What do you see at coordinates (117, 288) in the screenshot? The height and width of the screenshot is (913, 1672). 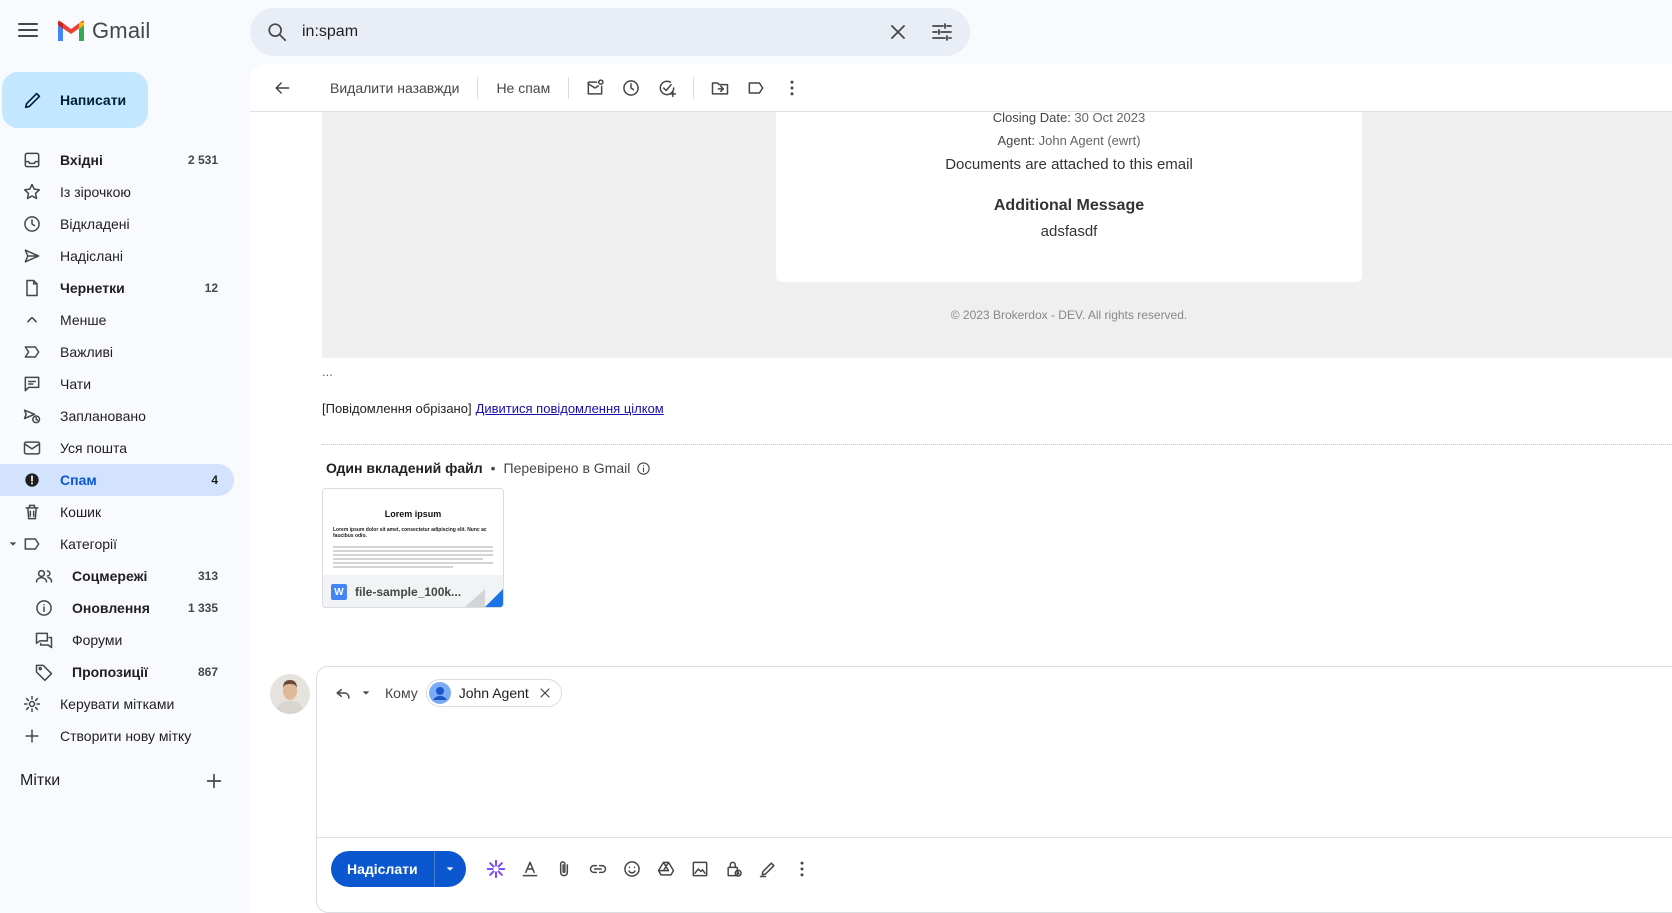 I see `sidebar-item-drafts: Чернетки 12` at bounding box center [117, 288].